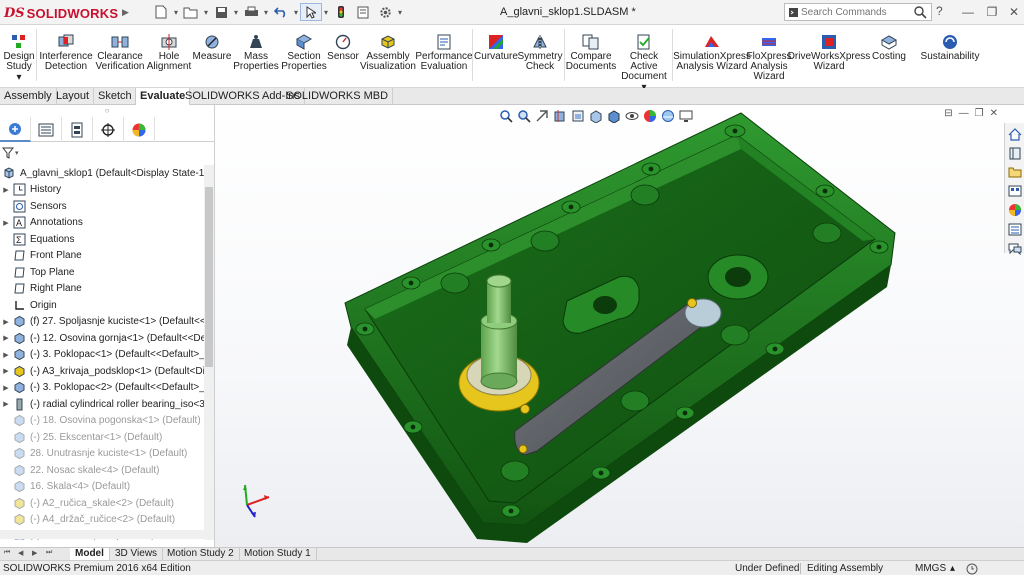 The image size is (1024, 575). I want to click on apply-scene-icon, so click(667, 116).